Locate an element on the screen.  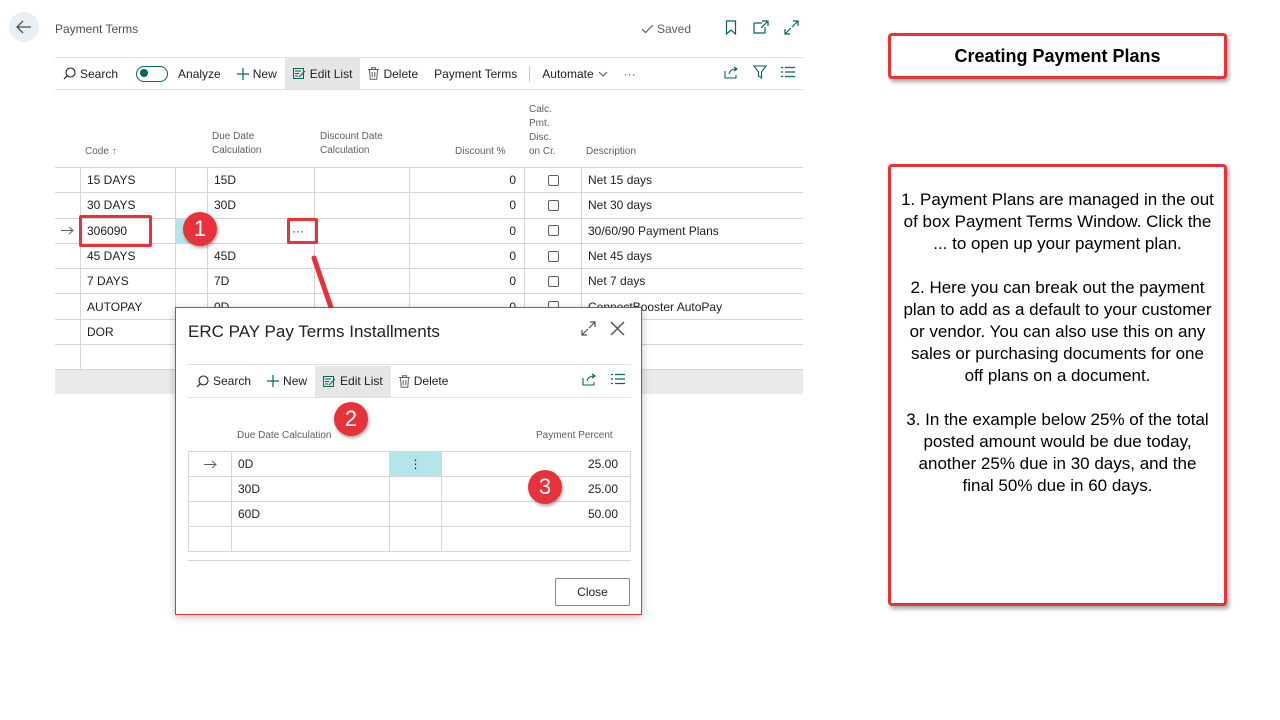
installment-row-empty is located at coordinates (409, 539).